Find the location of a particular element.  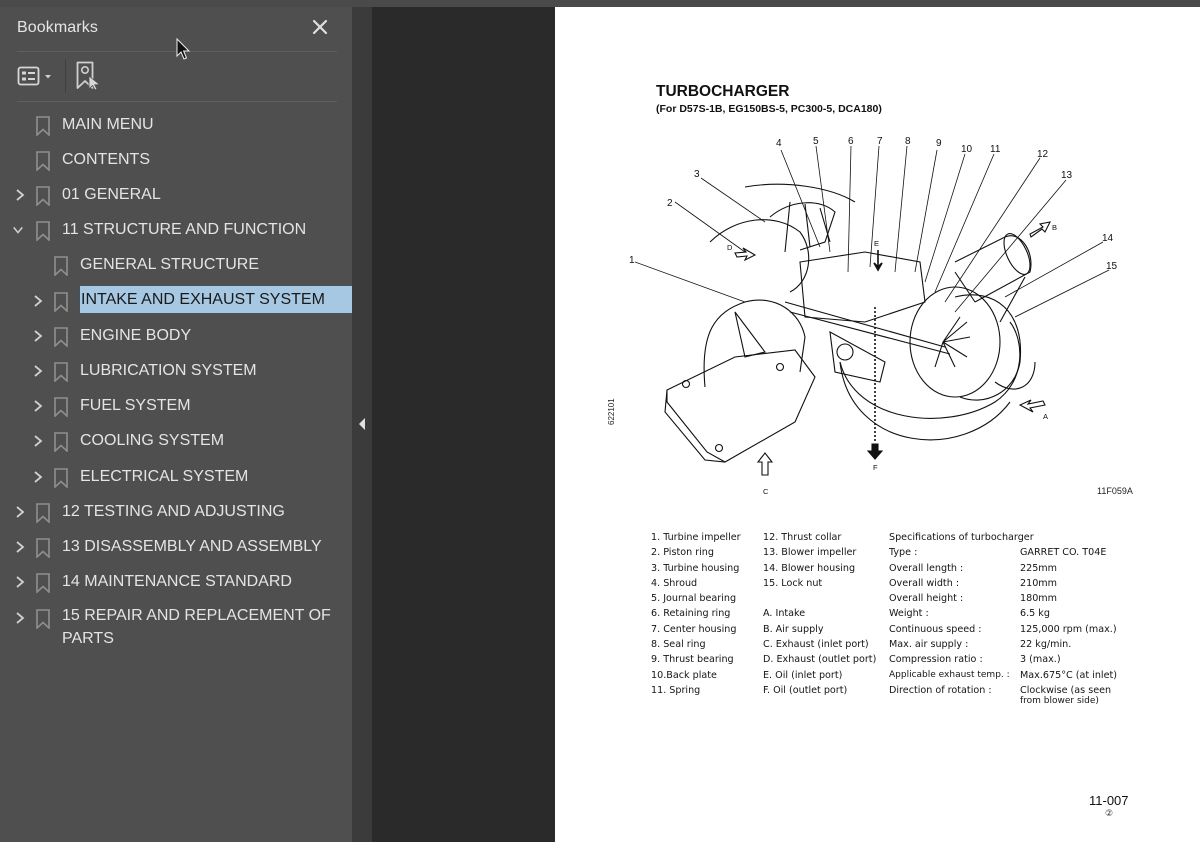

bookmark-cooling-system: COOLING SYSTEM is located at coordinates (176, 441).